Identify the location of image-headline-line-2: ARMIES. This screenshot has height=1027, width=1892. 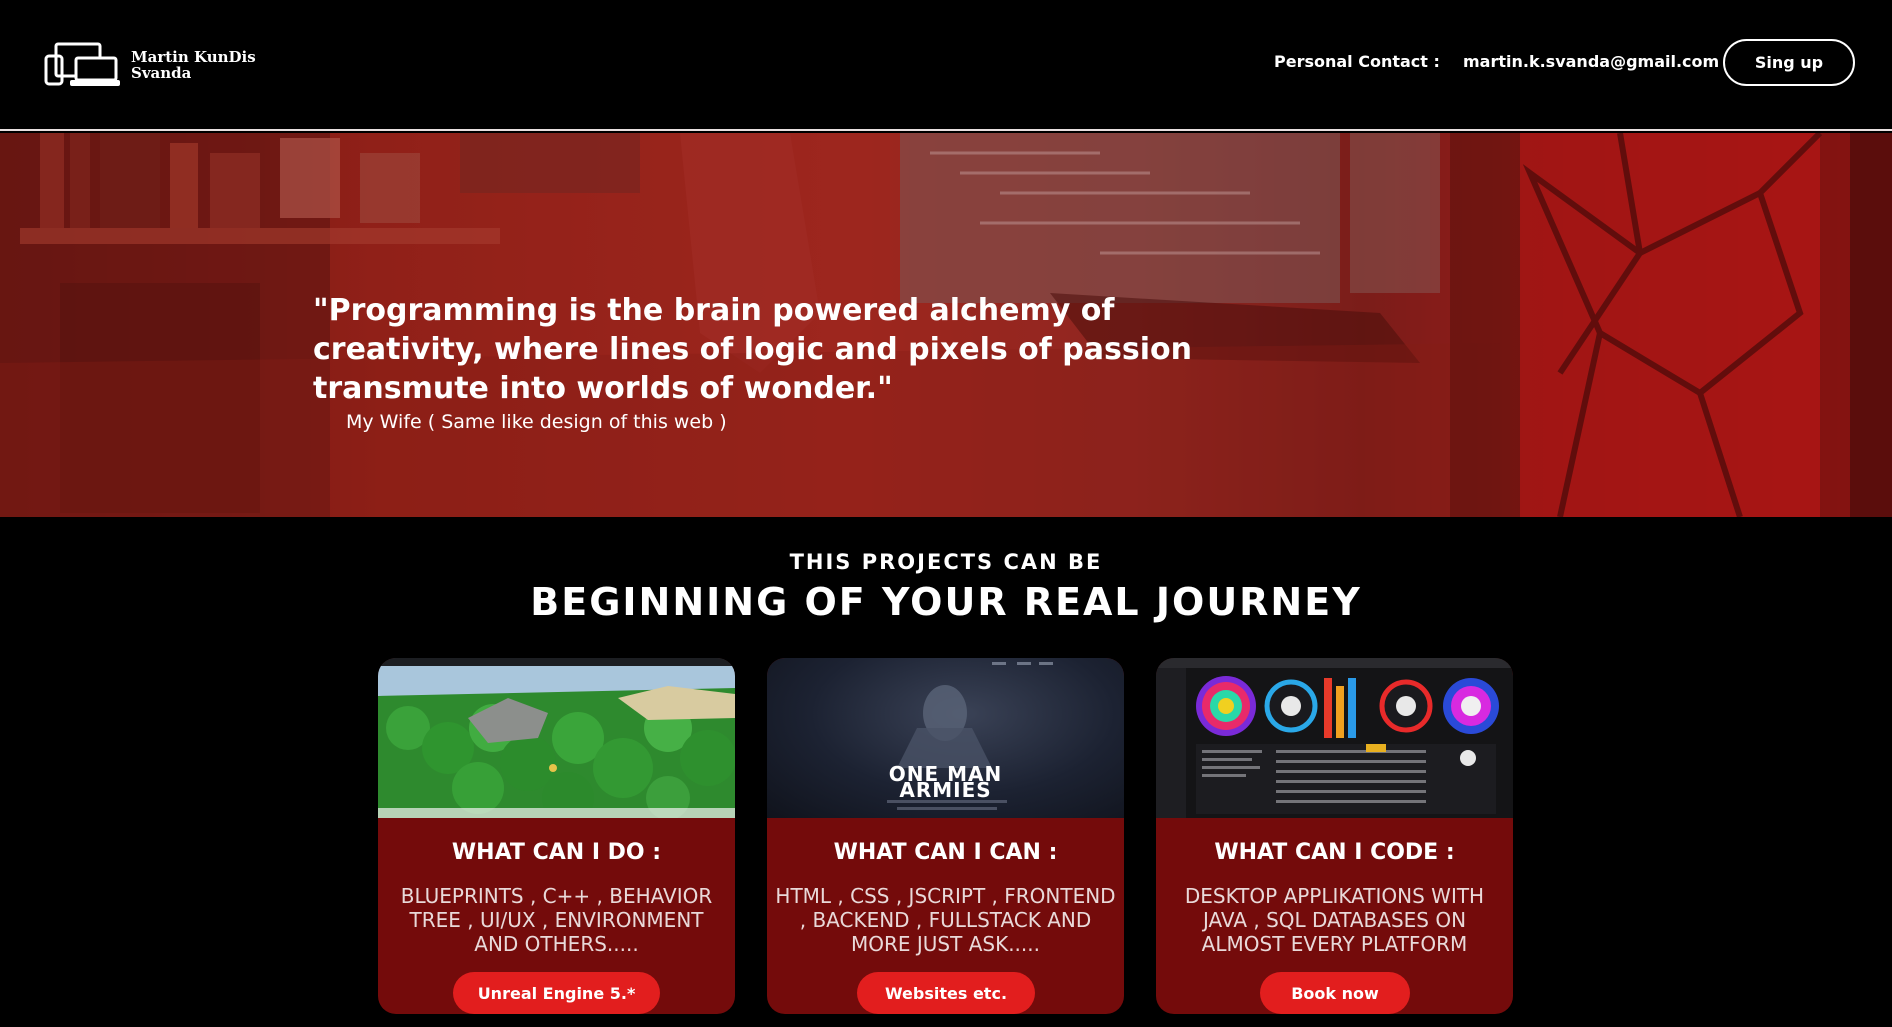
(945, 790).